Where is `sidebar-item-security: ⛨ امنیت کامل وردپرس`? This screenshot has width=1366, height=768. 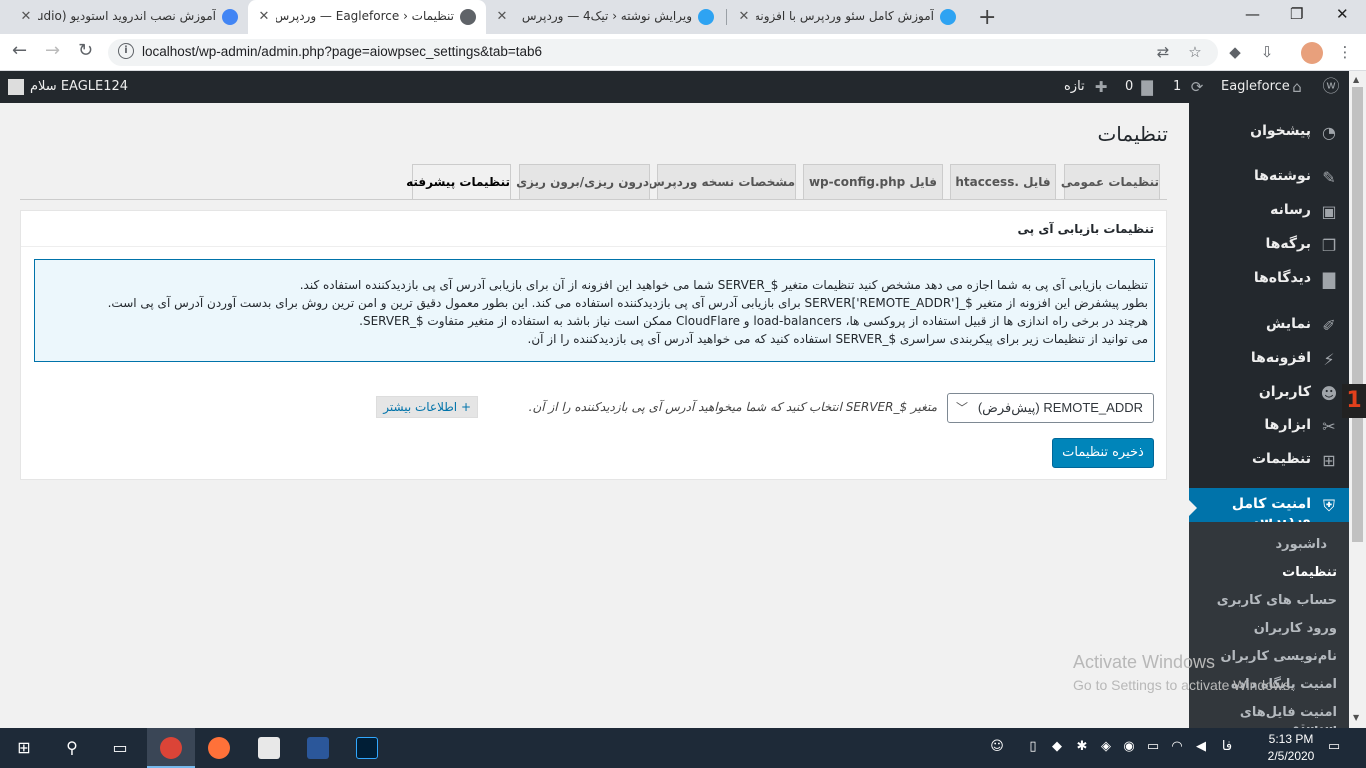
sidebar-item-security: ⛨ امنیت کامل وردپرس is located at coordinates (1269, 508).